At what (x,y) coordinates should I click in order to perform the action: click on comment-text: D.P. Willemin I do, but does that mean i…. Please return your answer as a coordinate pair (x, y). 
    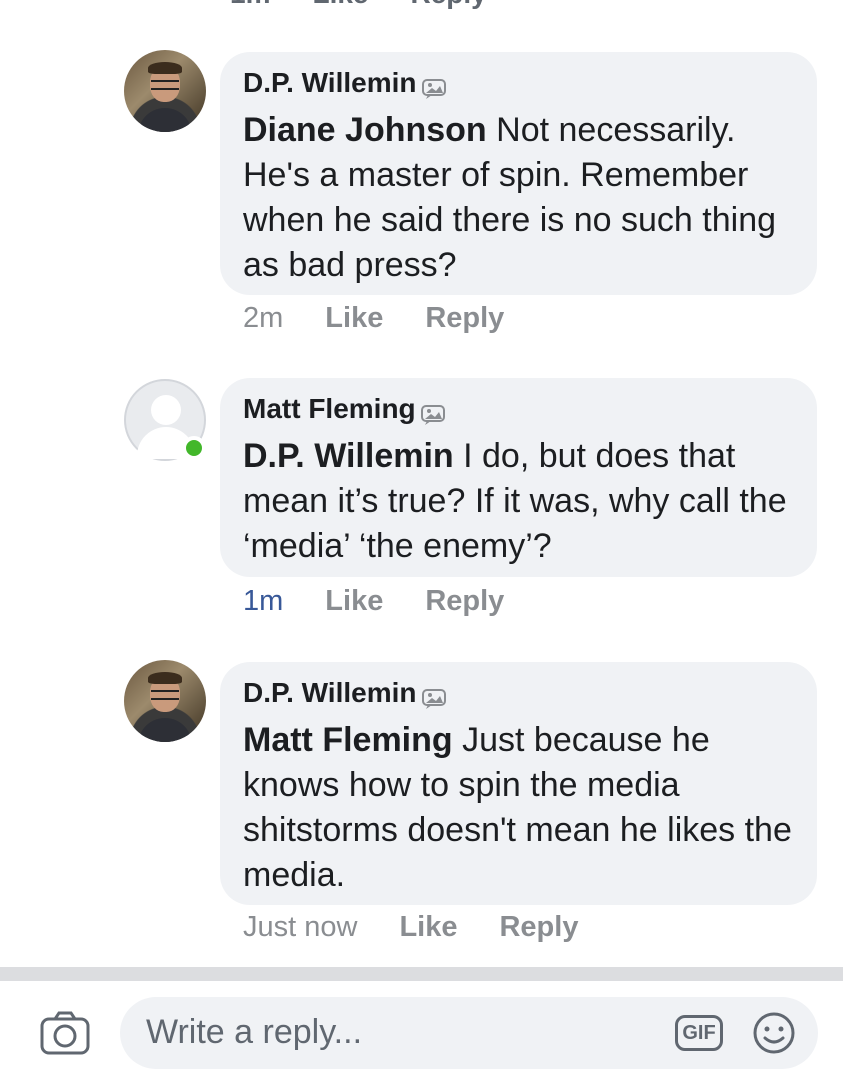
    Looking at the image, I should click on (518, 501).